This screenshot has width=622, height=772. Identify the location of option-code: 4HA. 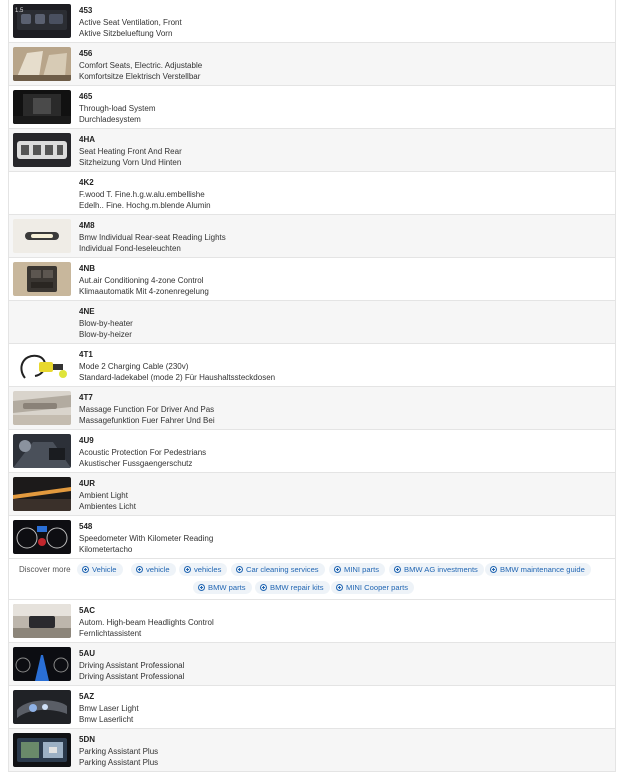
(87, 139).